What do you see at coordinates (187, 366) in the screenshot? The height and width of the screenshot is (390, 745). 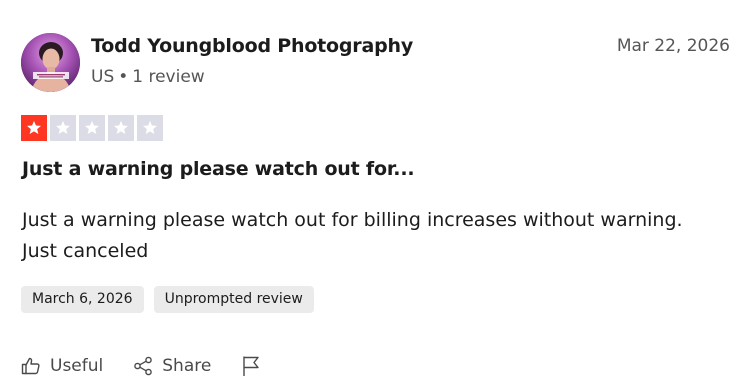 I see `share-label: Share` at bounding box center [187, 366].